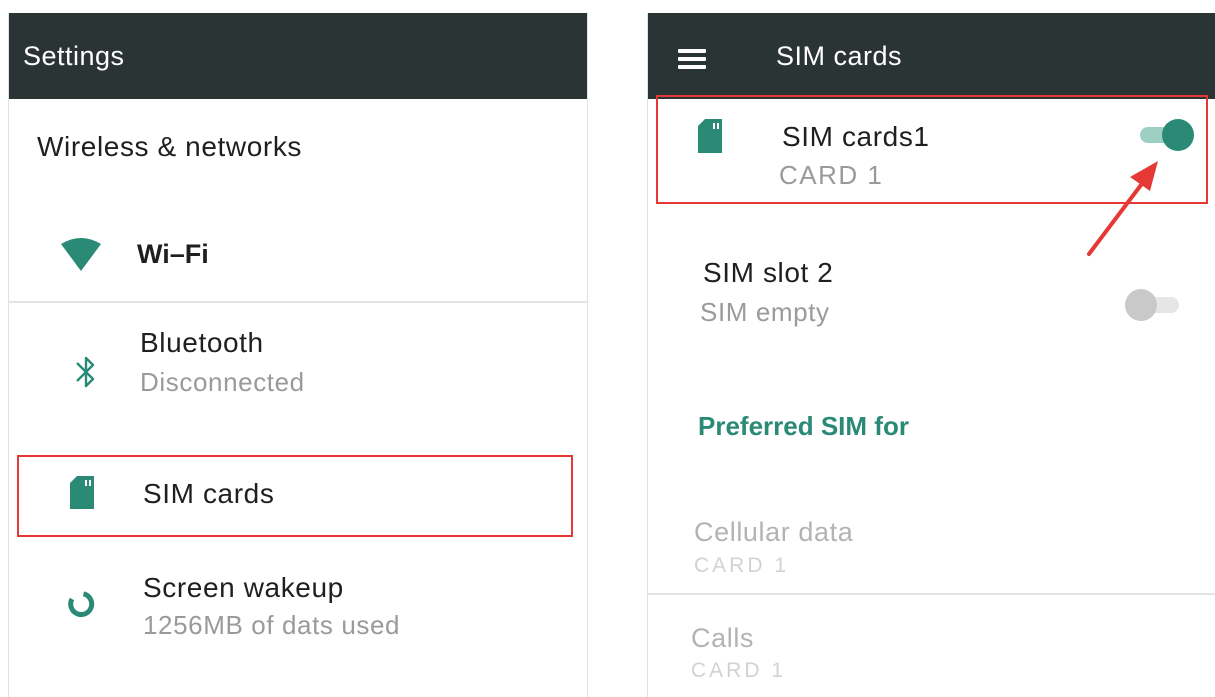 The height and width of the screenshot is (697, 1215). Describe the element at coordinates (931, 56) in the screenshot. I see `sim-cards-app-bar: SIM cards` at that location.